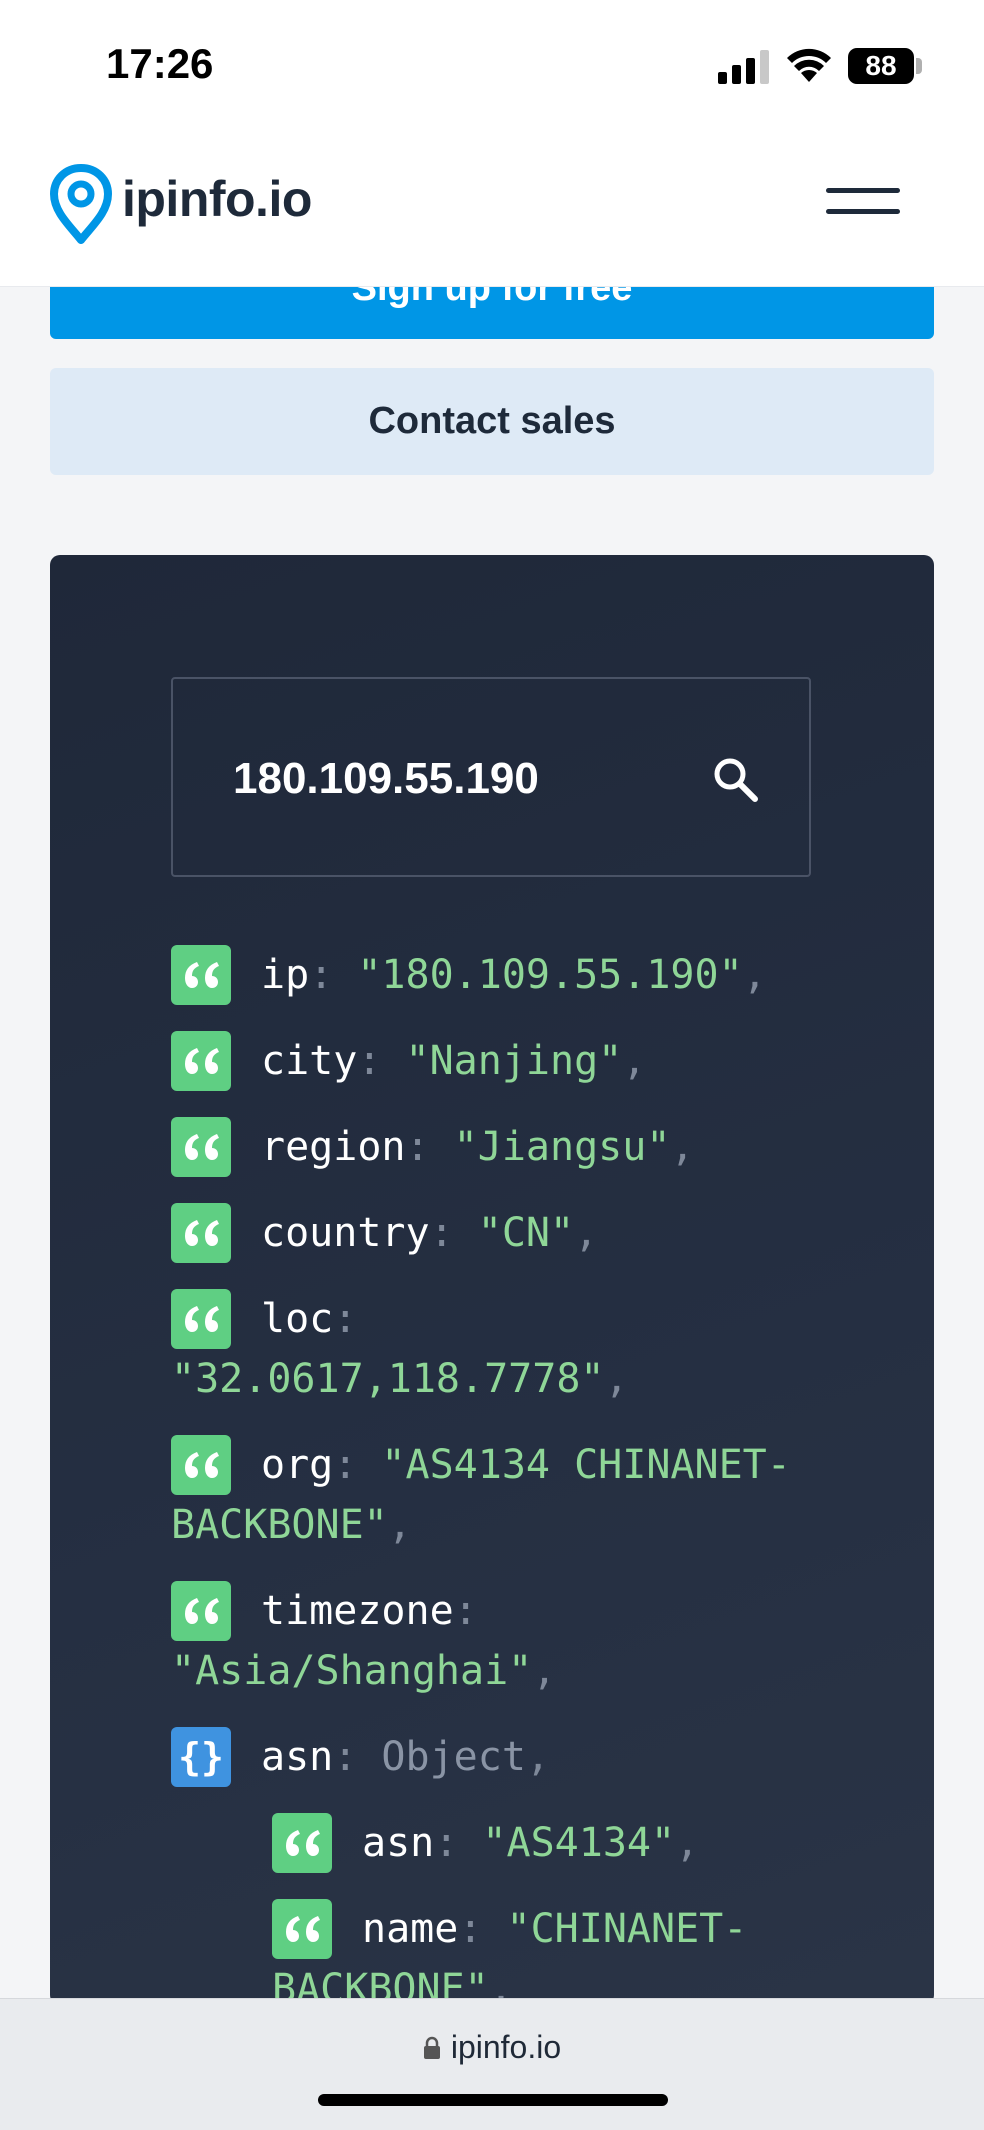 This screenshot has width=984, height=2130. I want to click on search-icon, so click(735, 779).